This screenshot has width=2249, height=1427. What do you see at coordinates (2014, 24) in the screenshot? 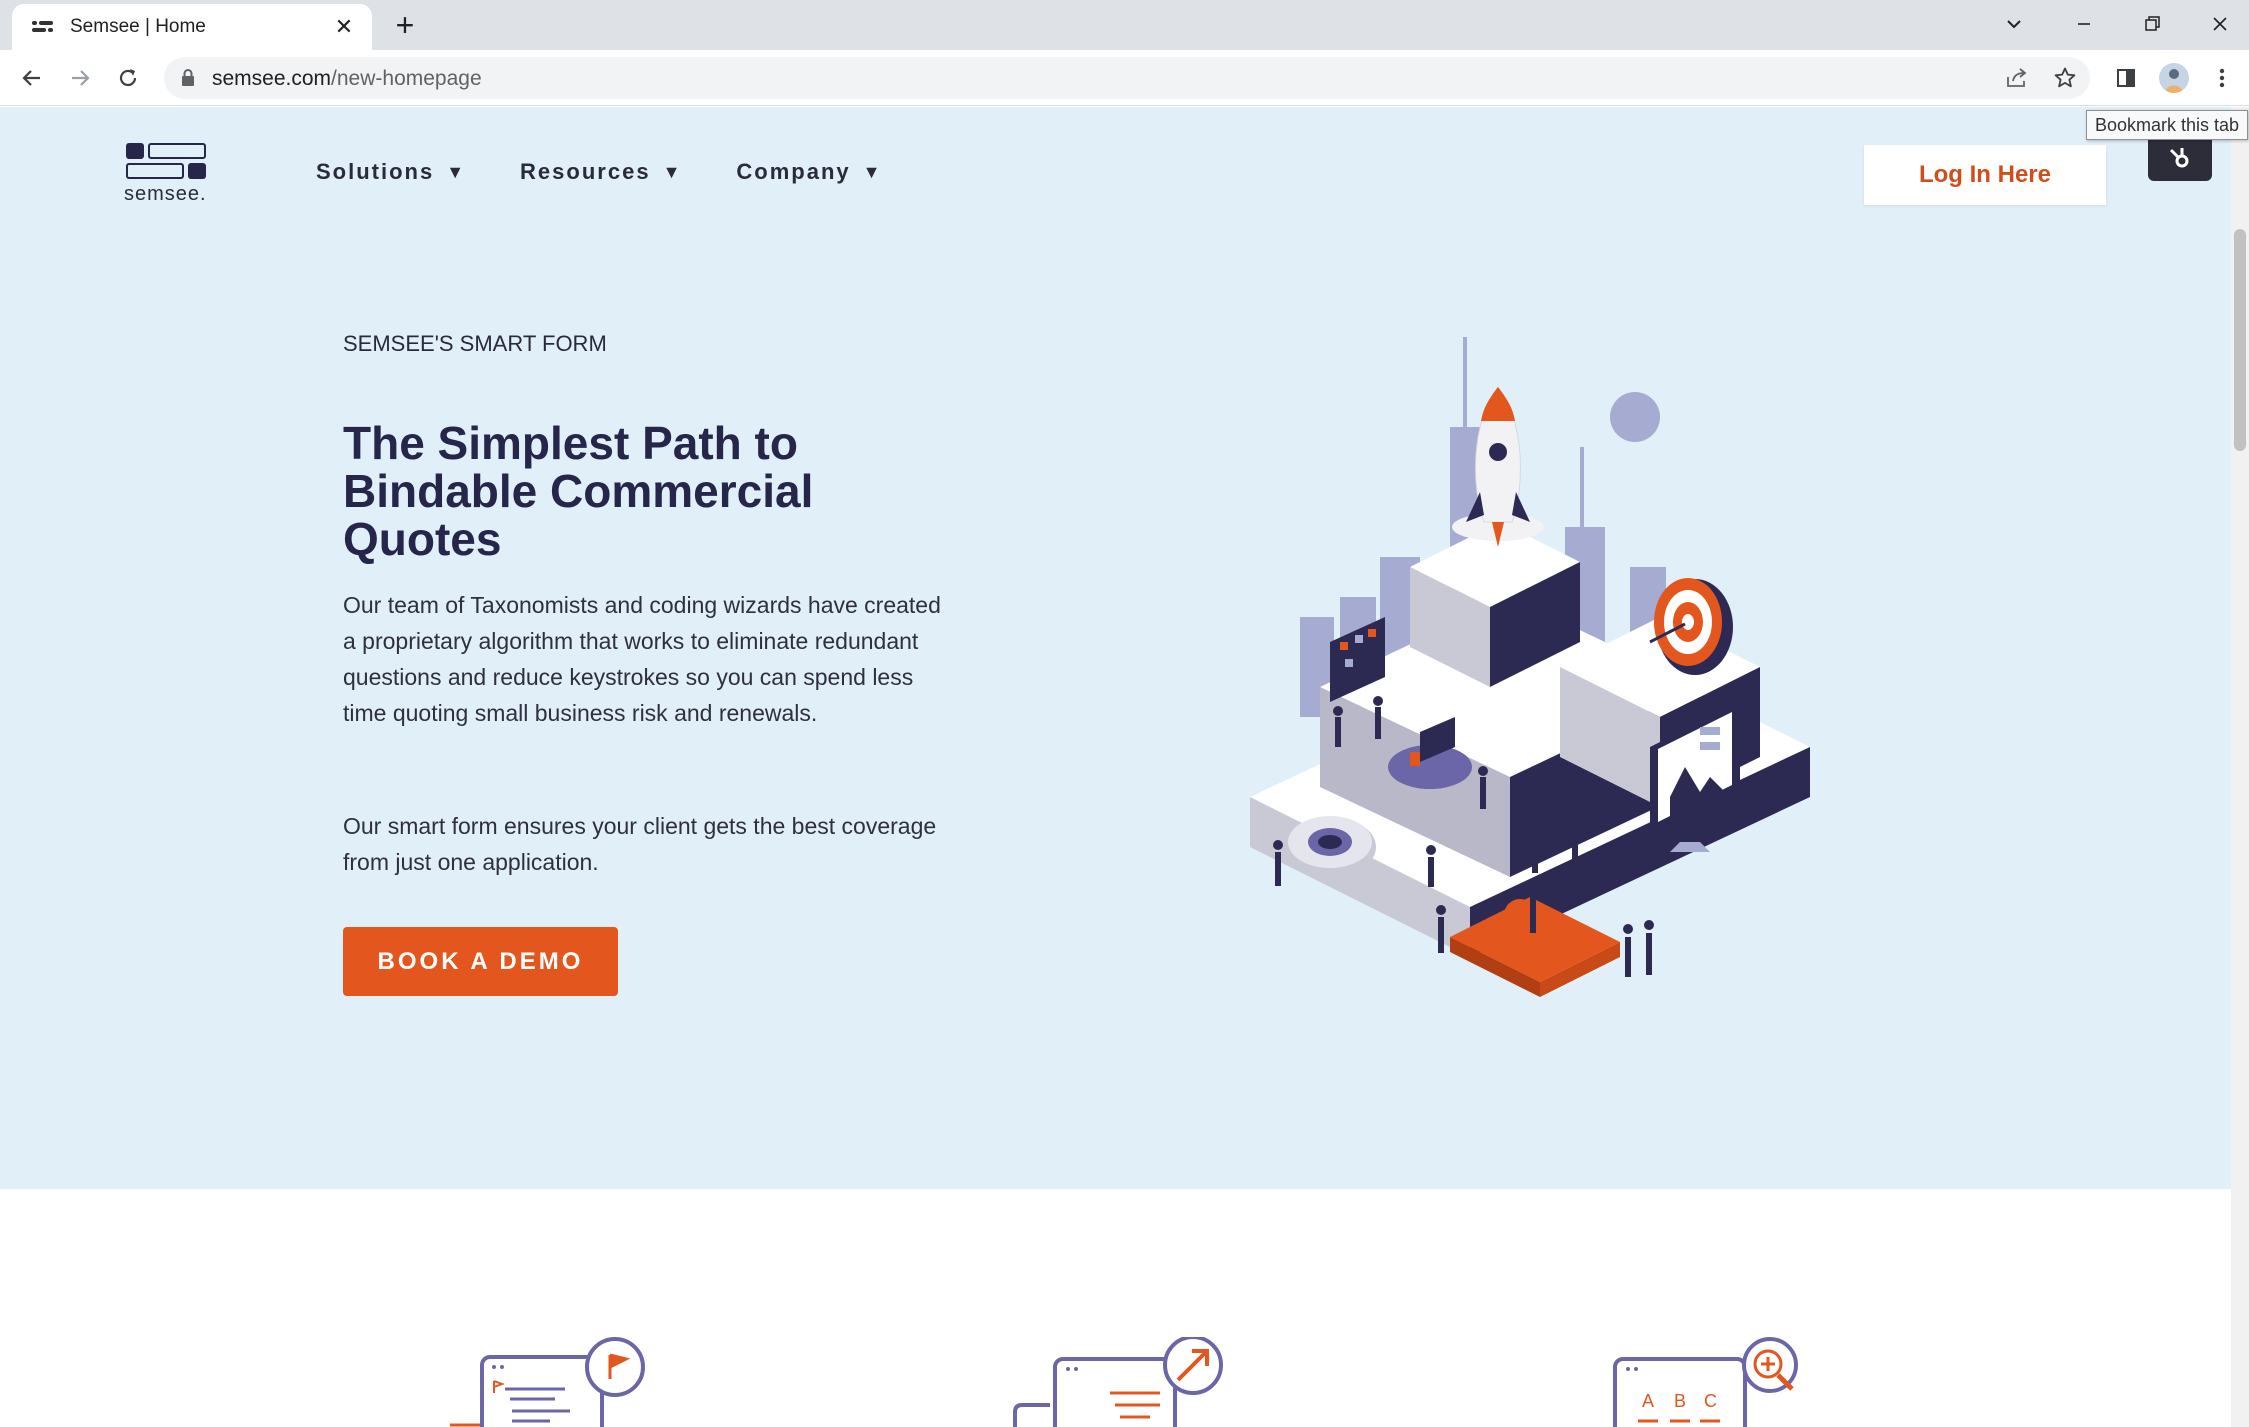
I see `tab-search-icon` at bounding box center [2014, 24].